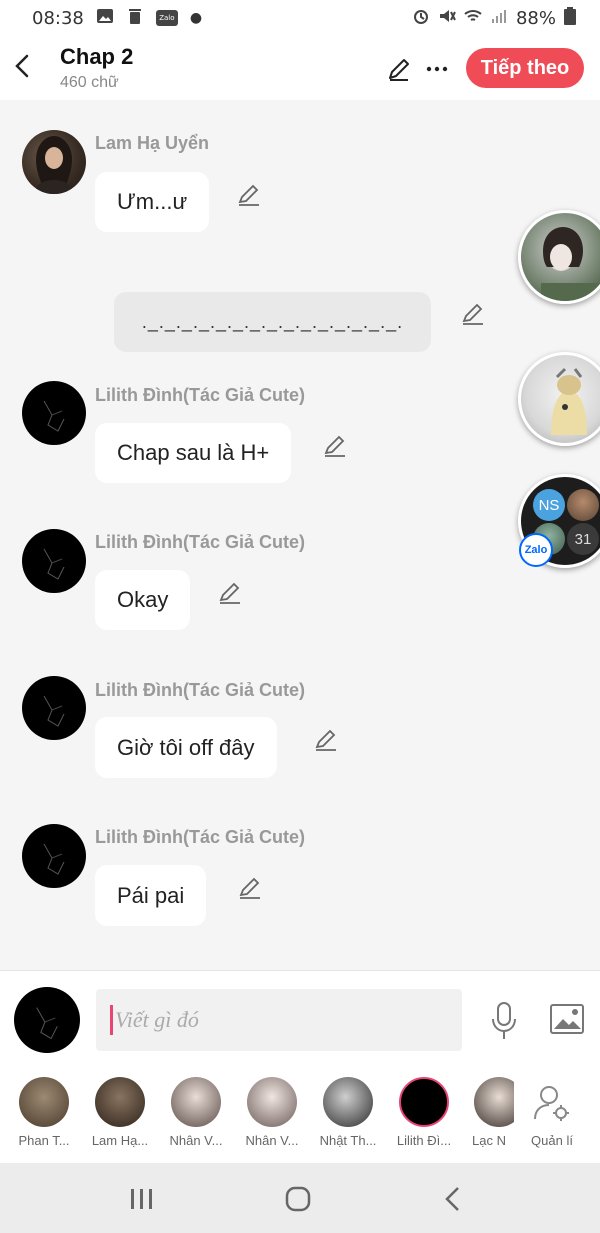  I want to click on back-button, so click(23, 66).